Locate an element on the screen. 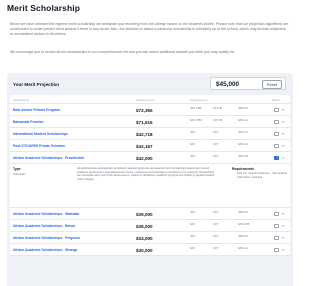 This screenshot has width=320, height=286. reset-button: Reset is located at coordinates (272, 84).